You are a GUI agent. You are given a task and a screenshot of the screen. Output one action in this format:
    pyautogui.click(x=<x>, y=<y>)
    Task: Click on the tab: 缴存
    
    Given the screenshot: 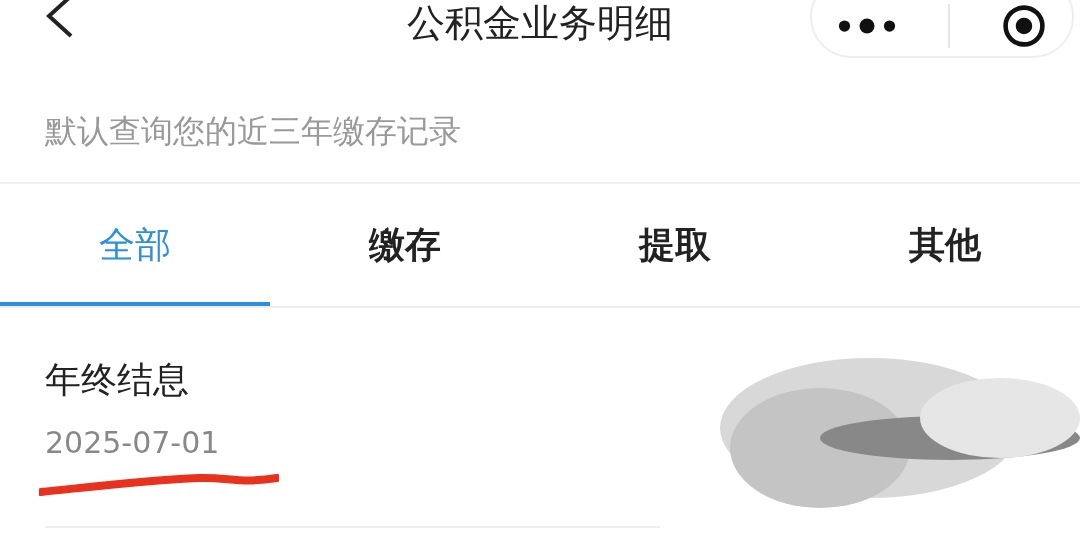 What is the action you would take?
    pyautogui.click(x=405, y=245)
    